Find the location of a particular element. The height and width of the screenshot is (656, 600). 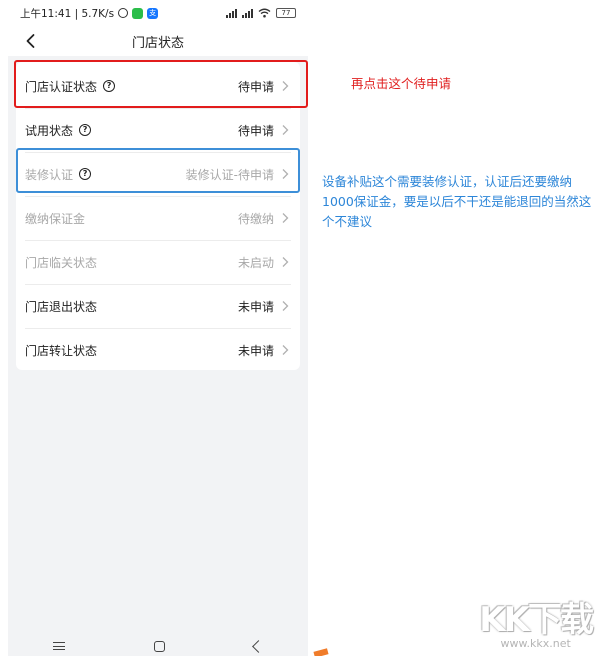

status-left: 上午11:41 | 5.7K/s 支 is located at coordinates (89, 13).